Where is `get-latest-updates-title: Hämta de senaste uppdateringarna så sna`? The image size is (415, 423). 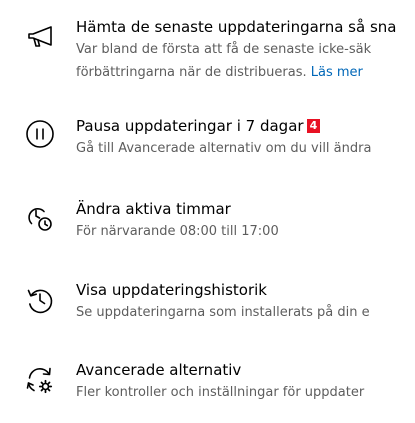
get-latest-updates-title: Hämta de senaste uppdateringarna så sna is located at coordinates (236, 27).